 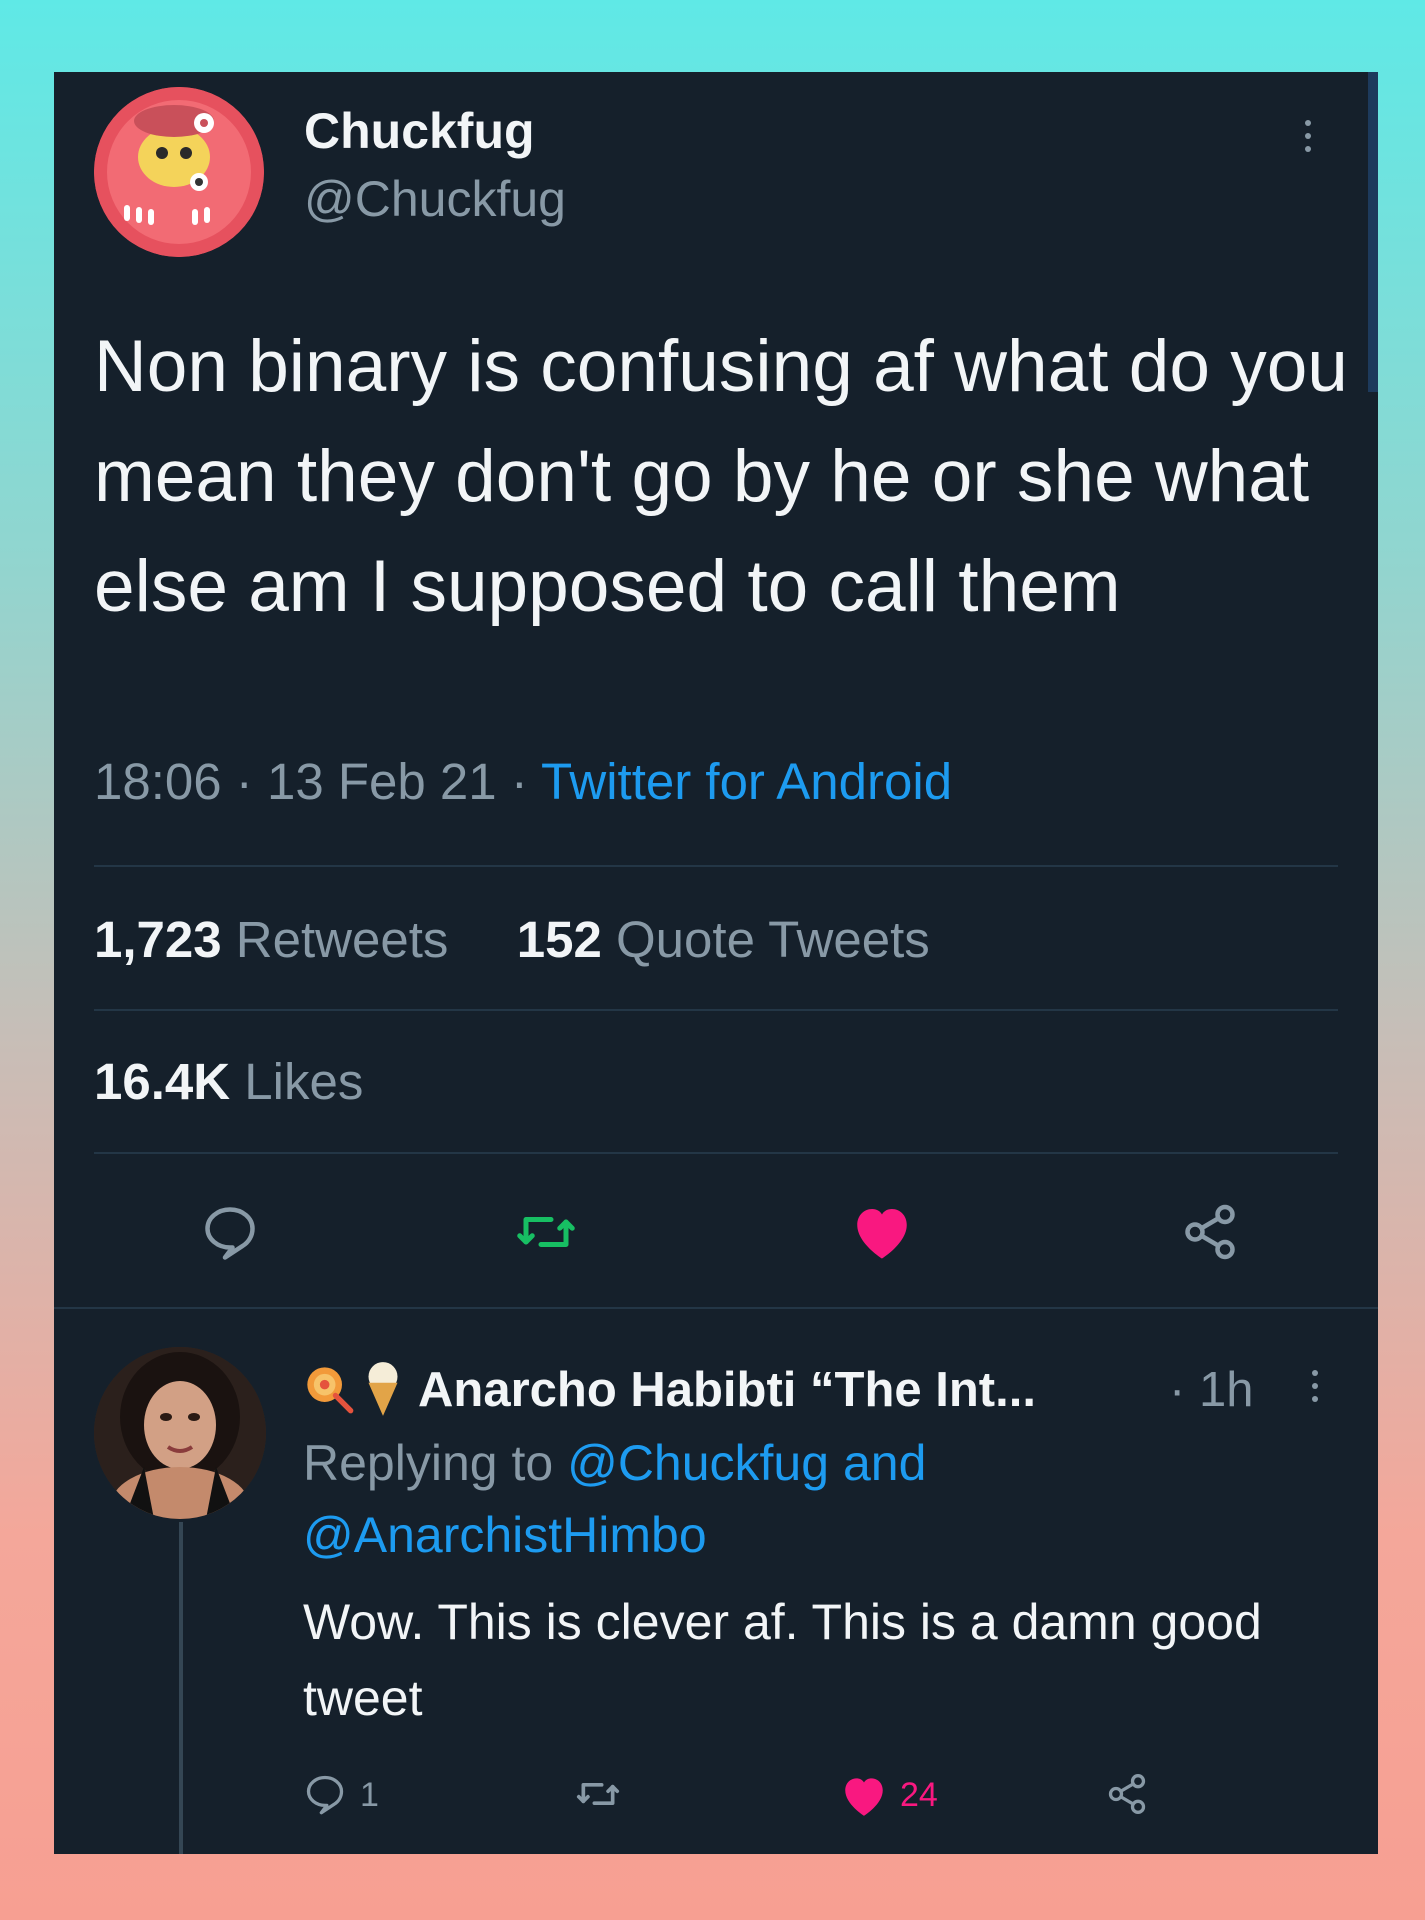 I want to click on reply-like-icon, so click(x=864, y=1797).